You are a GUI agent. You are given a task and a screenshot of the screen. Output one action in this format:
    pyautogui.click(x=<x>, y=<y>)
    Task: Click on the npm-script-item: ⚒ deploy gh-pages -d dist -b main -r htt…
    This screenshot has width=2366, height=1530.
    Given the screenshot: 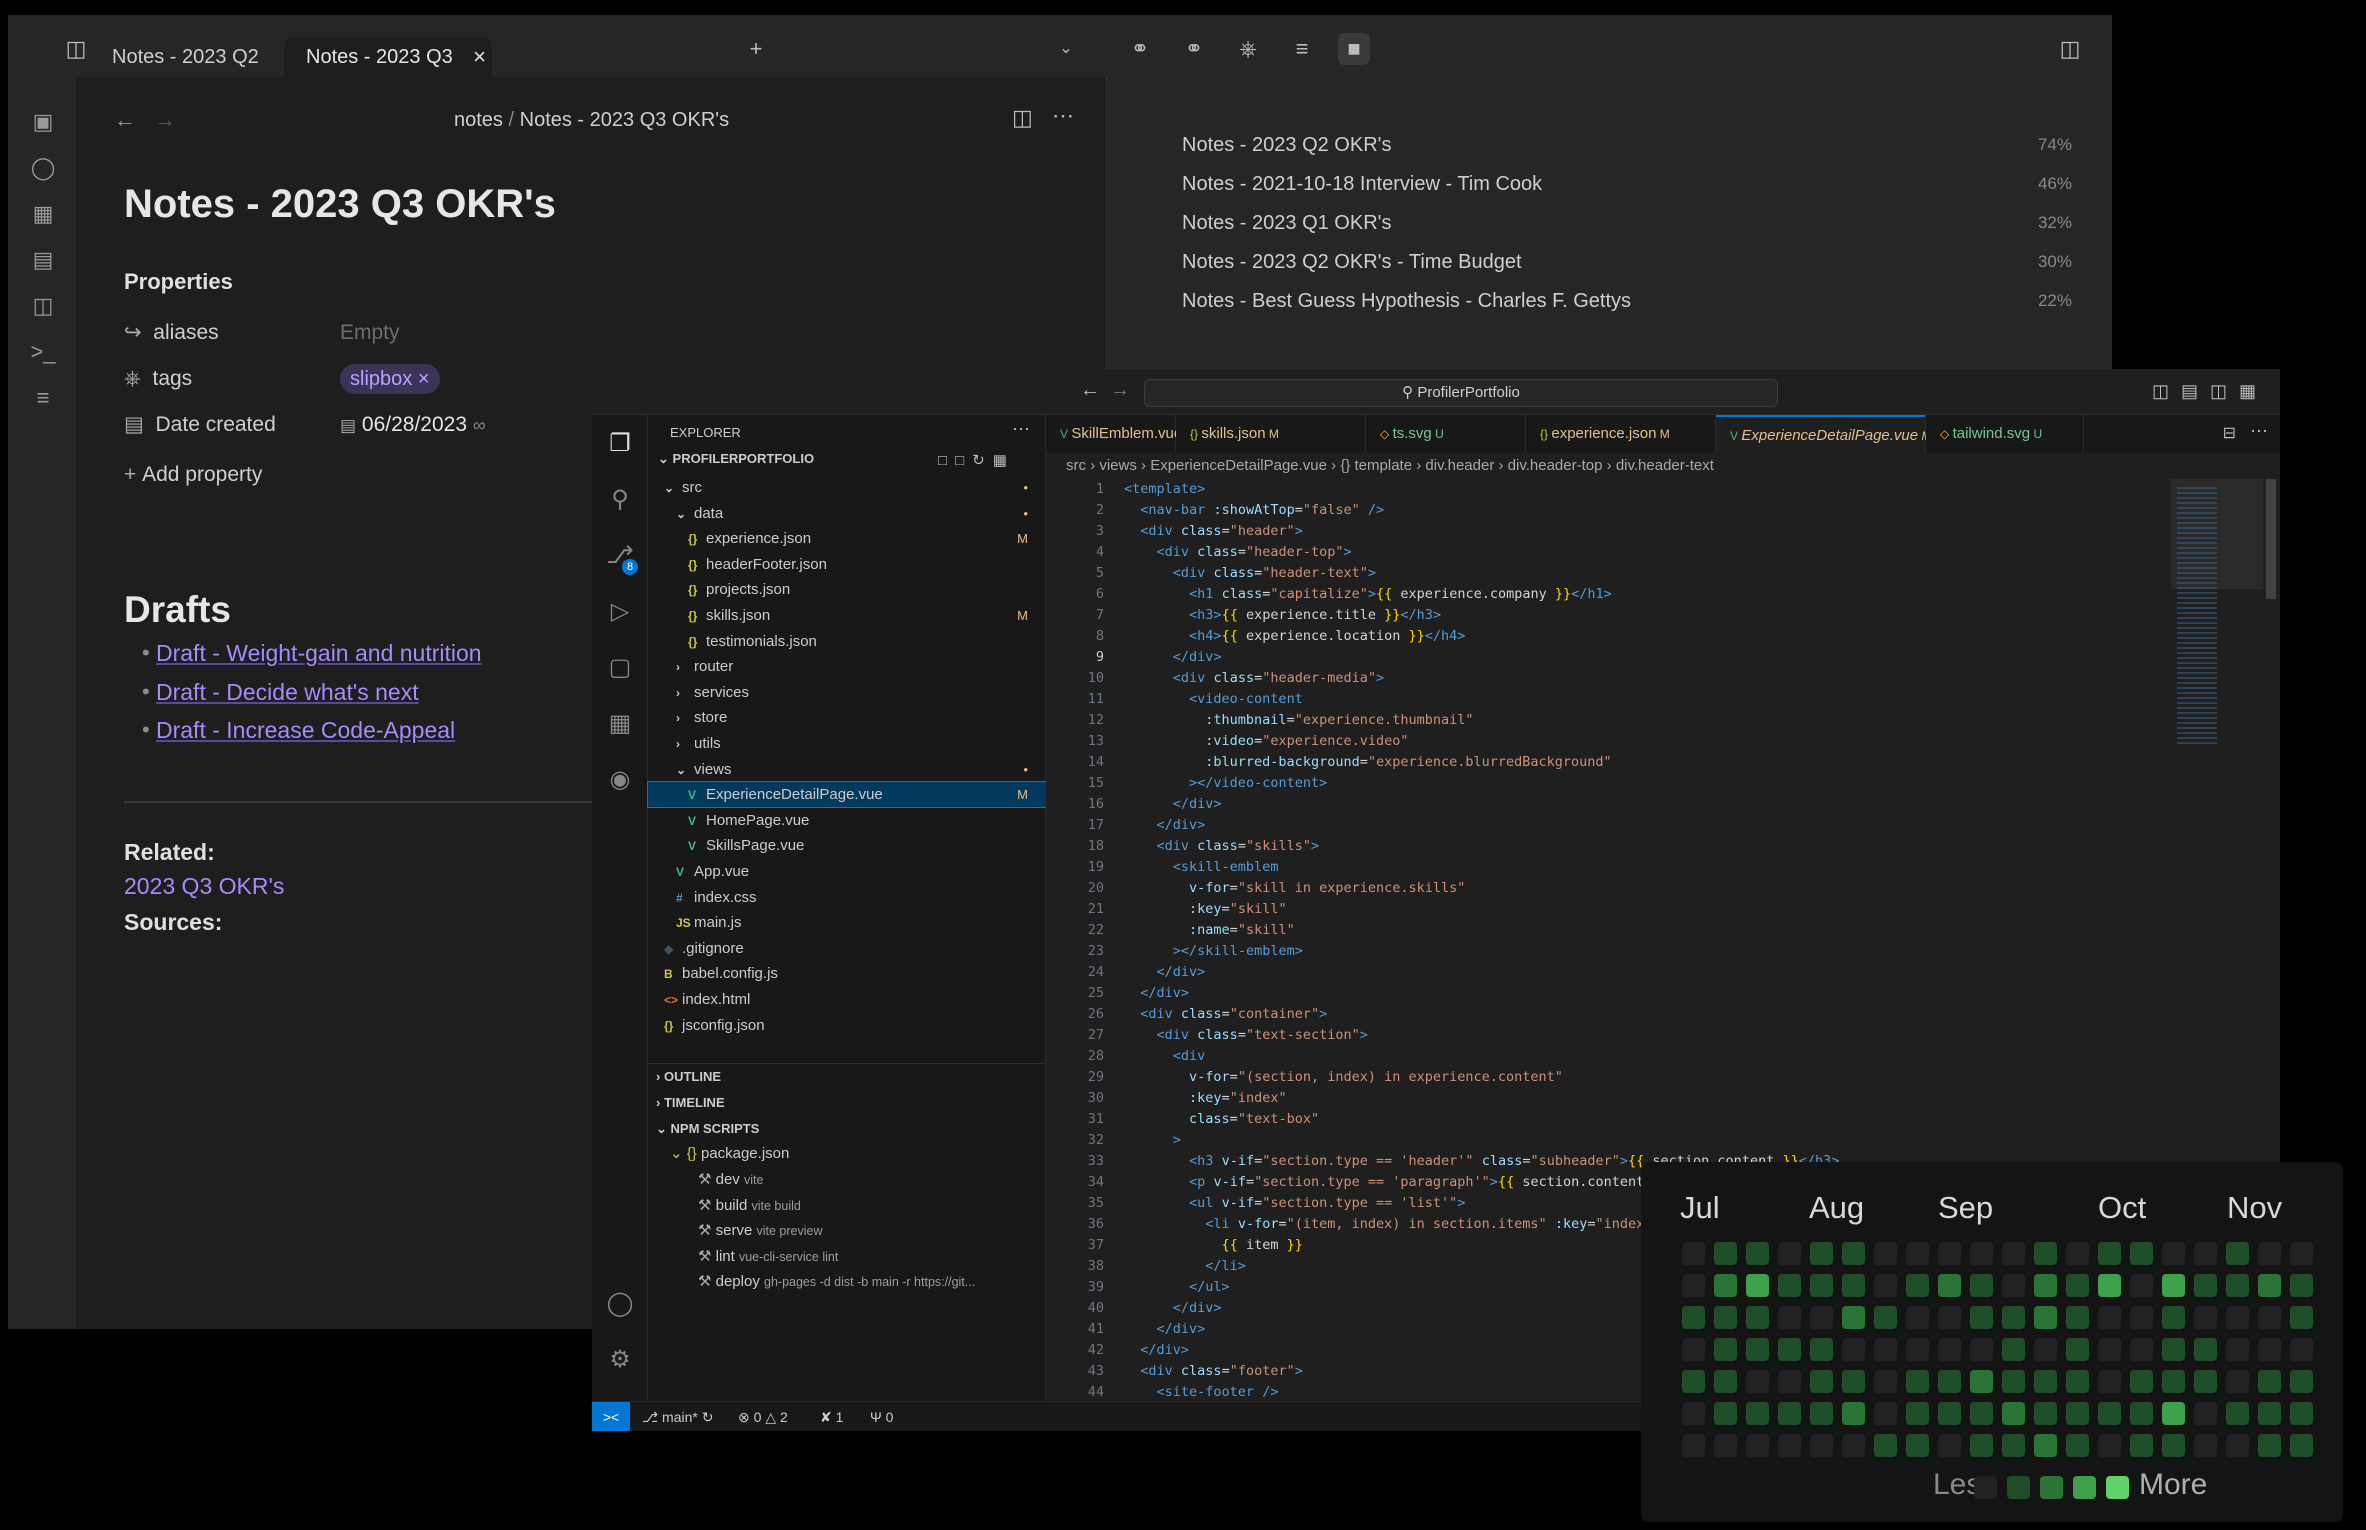 What is the action you would take?
    pyautogui.click(x=836, y=1281)
    